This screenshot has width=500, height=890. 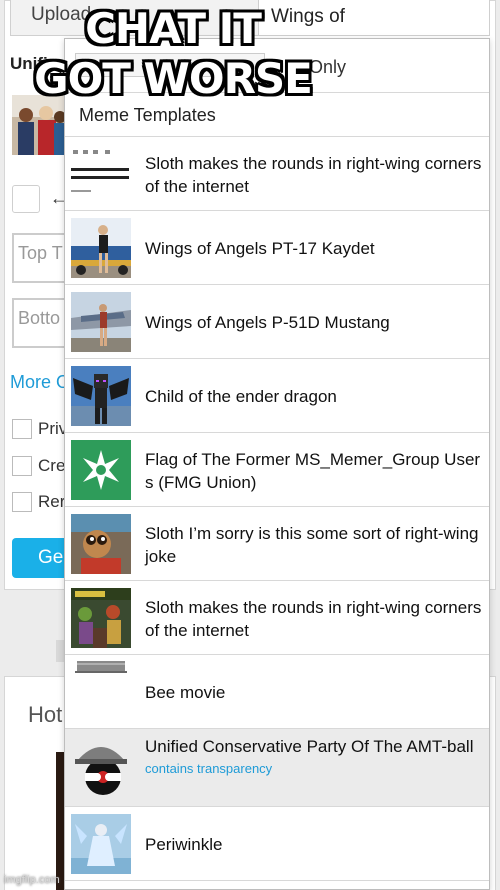 What do you see at coordinates (101, 844) in the screenshot?
I see `periwinkle-icon` at bounding box center [101, 844].